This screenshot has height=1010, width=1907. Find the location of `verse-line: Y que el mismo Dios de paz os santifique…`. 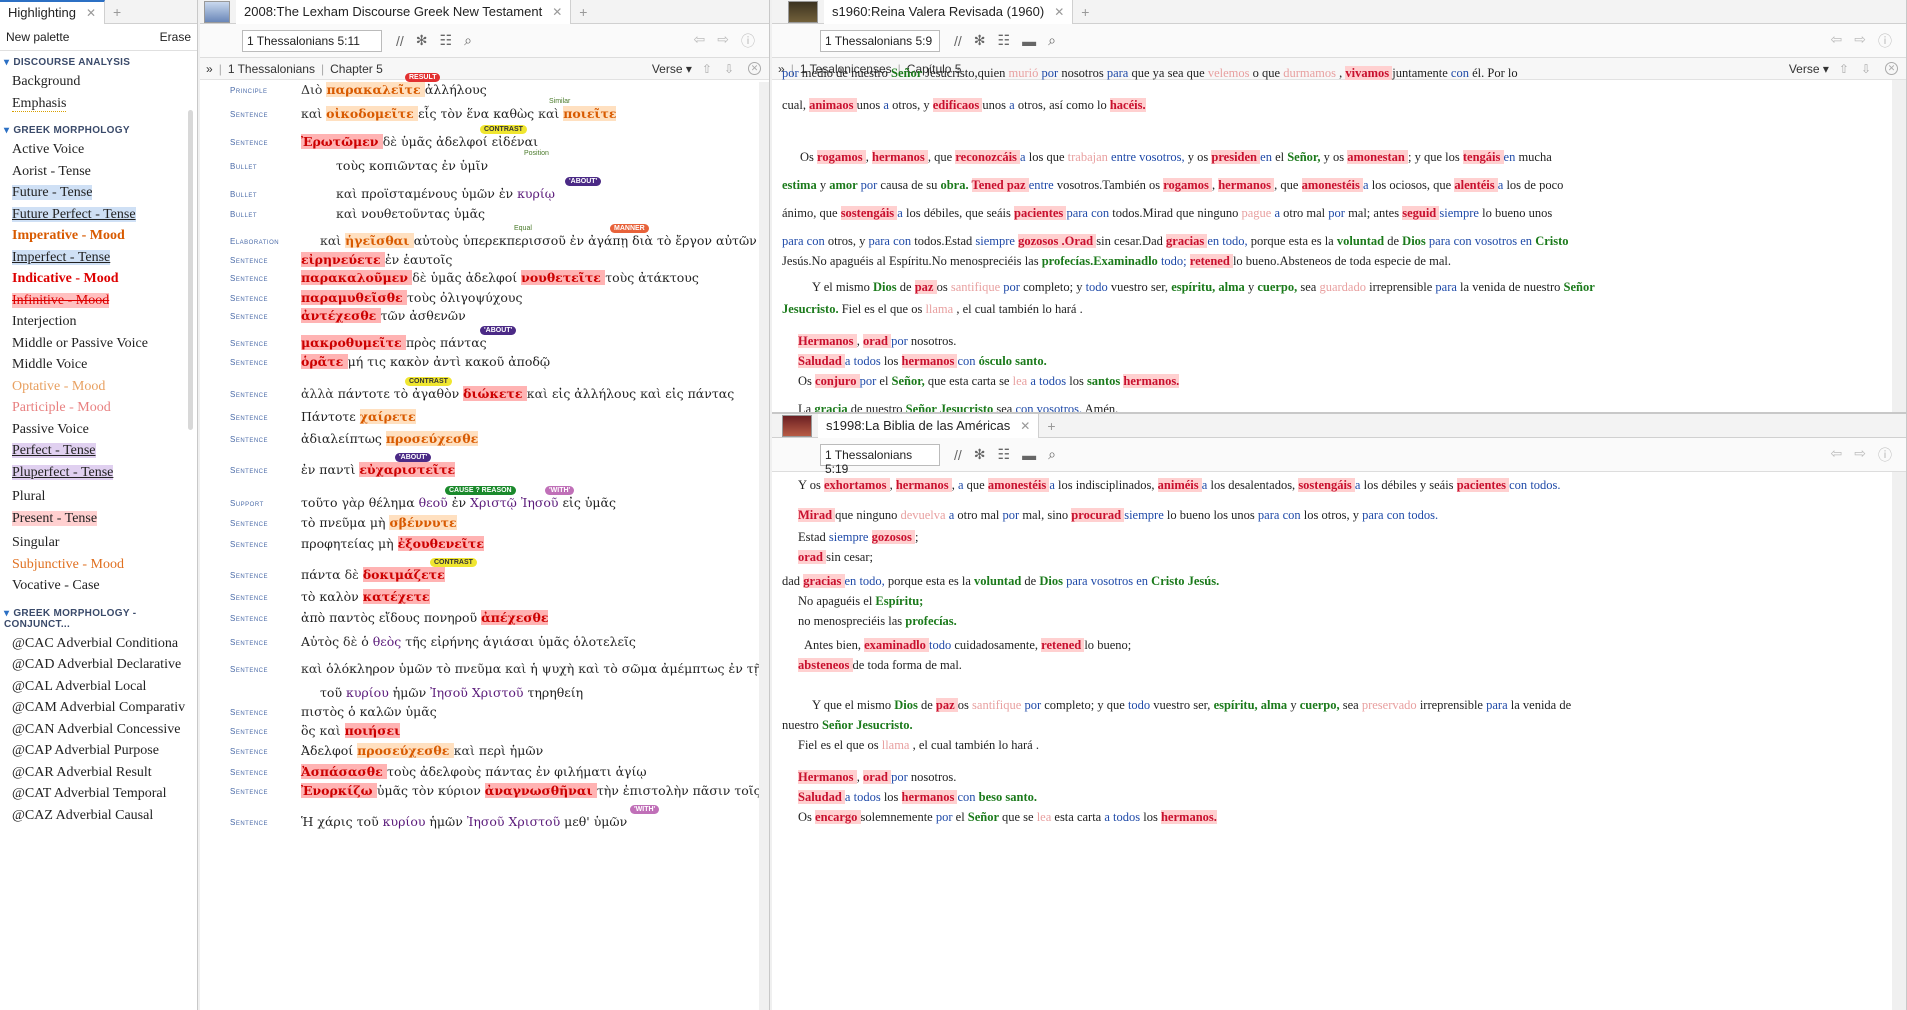

verse-line: Y que el mismo Dios de paz os santifique… is located at coordinates (1359, 705).